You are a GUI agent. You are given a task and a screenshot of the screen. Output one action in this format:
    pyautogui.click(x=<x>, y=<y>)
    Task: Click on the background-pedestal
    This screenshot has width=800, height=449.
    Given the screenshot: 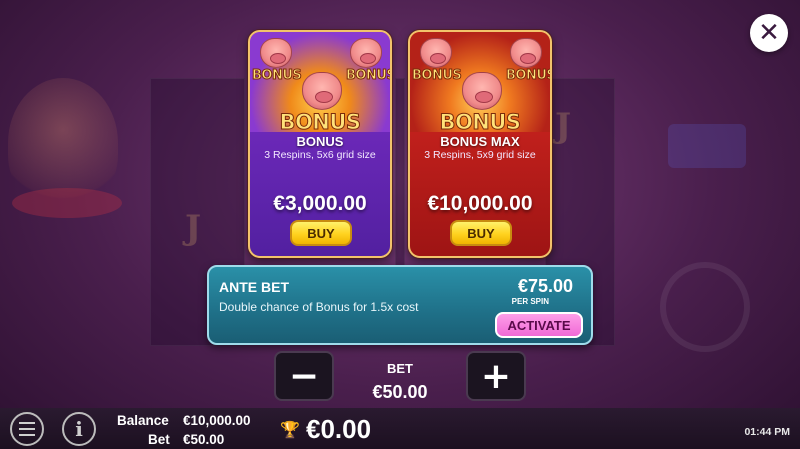 What is the action you would take?
    pyautogui.click(x=67, y=203)
    